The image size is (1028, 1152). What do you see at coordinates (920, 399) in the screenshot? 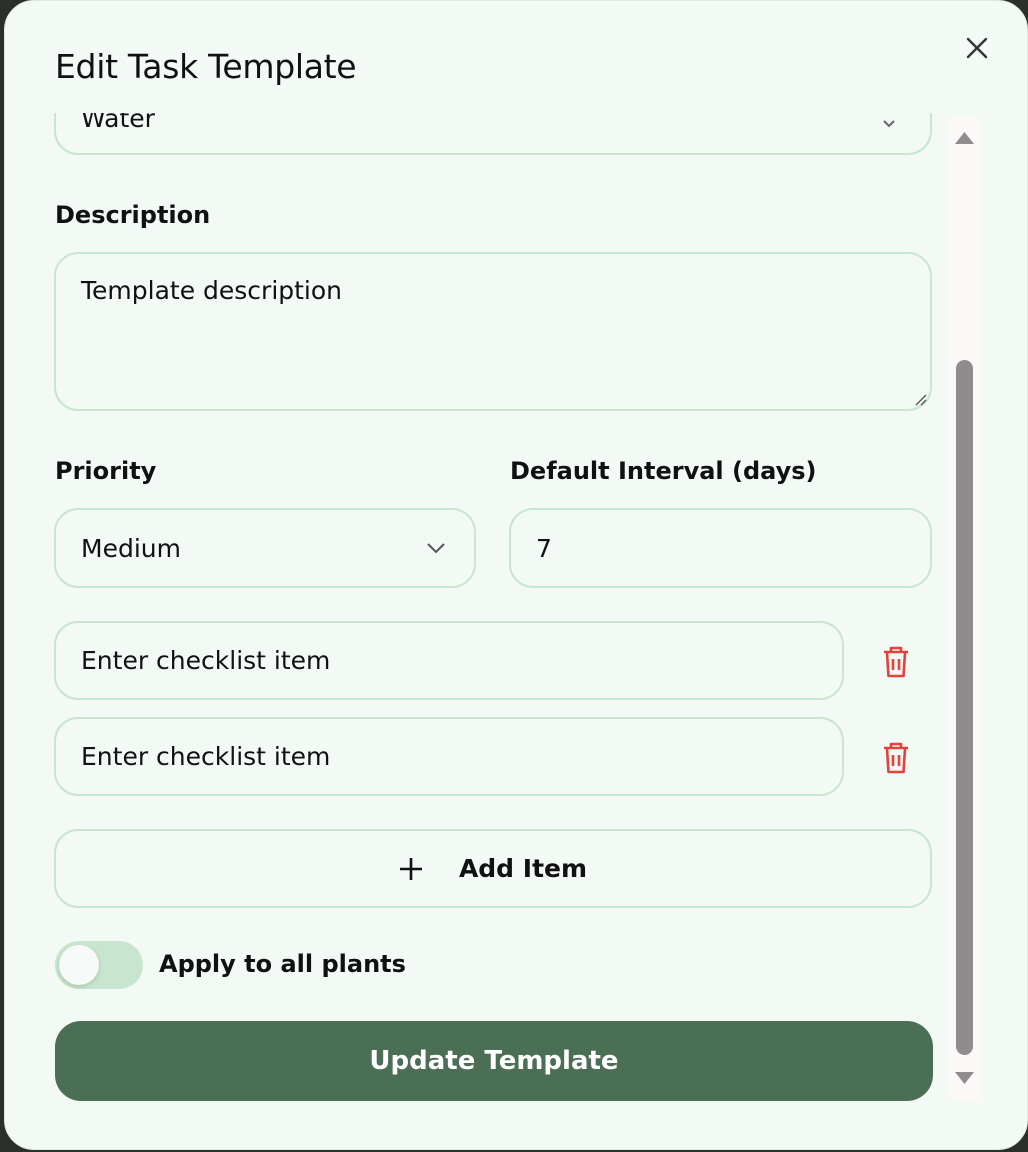
I see `resize-handle-icon` at bounding box center [920, 399].